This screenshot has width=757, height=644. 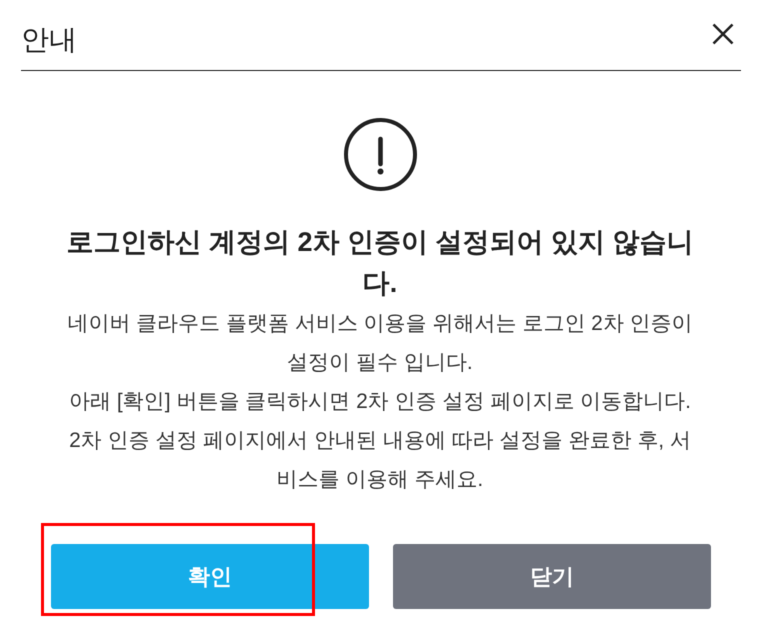 I want to click on dialog-title: 안내, so click(x=49, y=40).